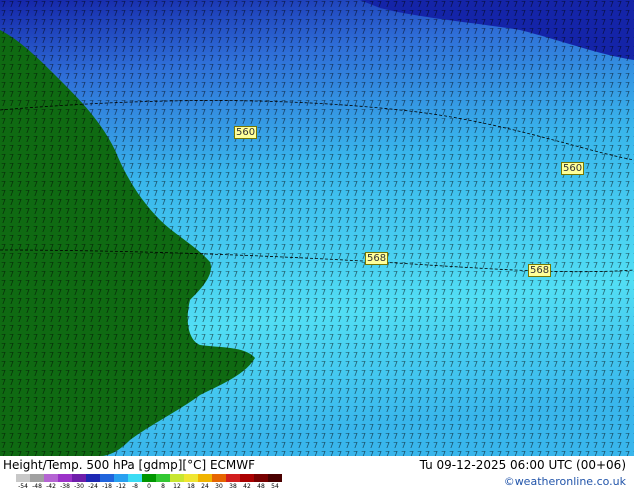  Describe the element at coordinates (177, 486) in the screenshot. I see `legend-tick-label: 12` at that location.